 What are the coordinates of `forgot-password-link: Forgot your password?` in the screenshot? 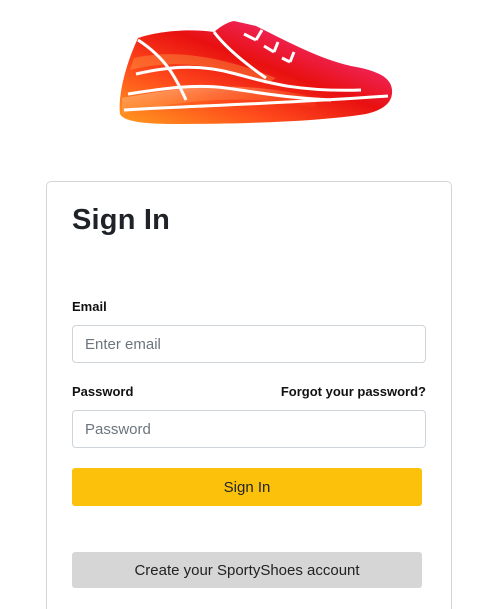 It's located at (353, 391).